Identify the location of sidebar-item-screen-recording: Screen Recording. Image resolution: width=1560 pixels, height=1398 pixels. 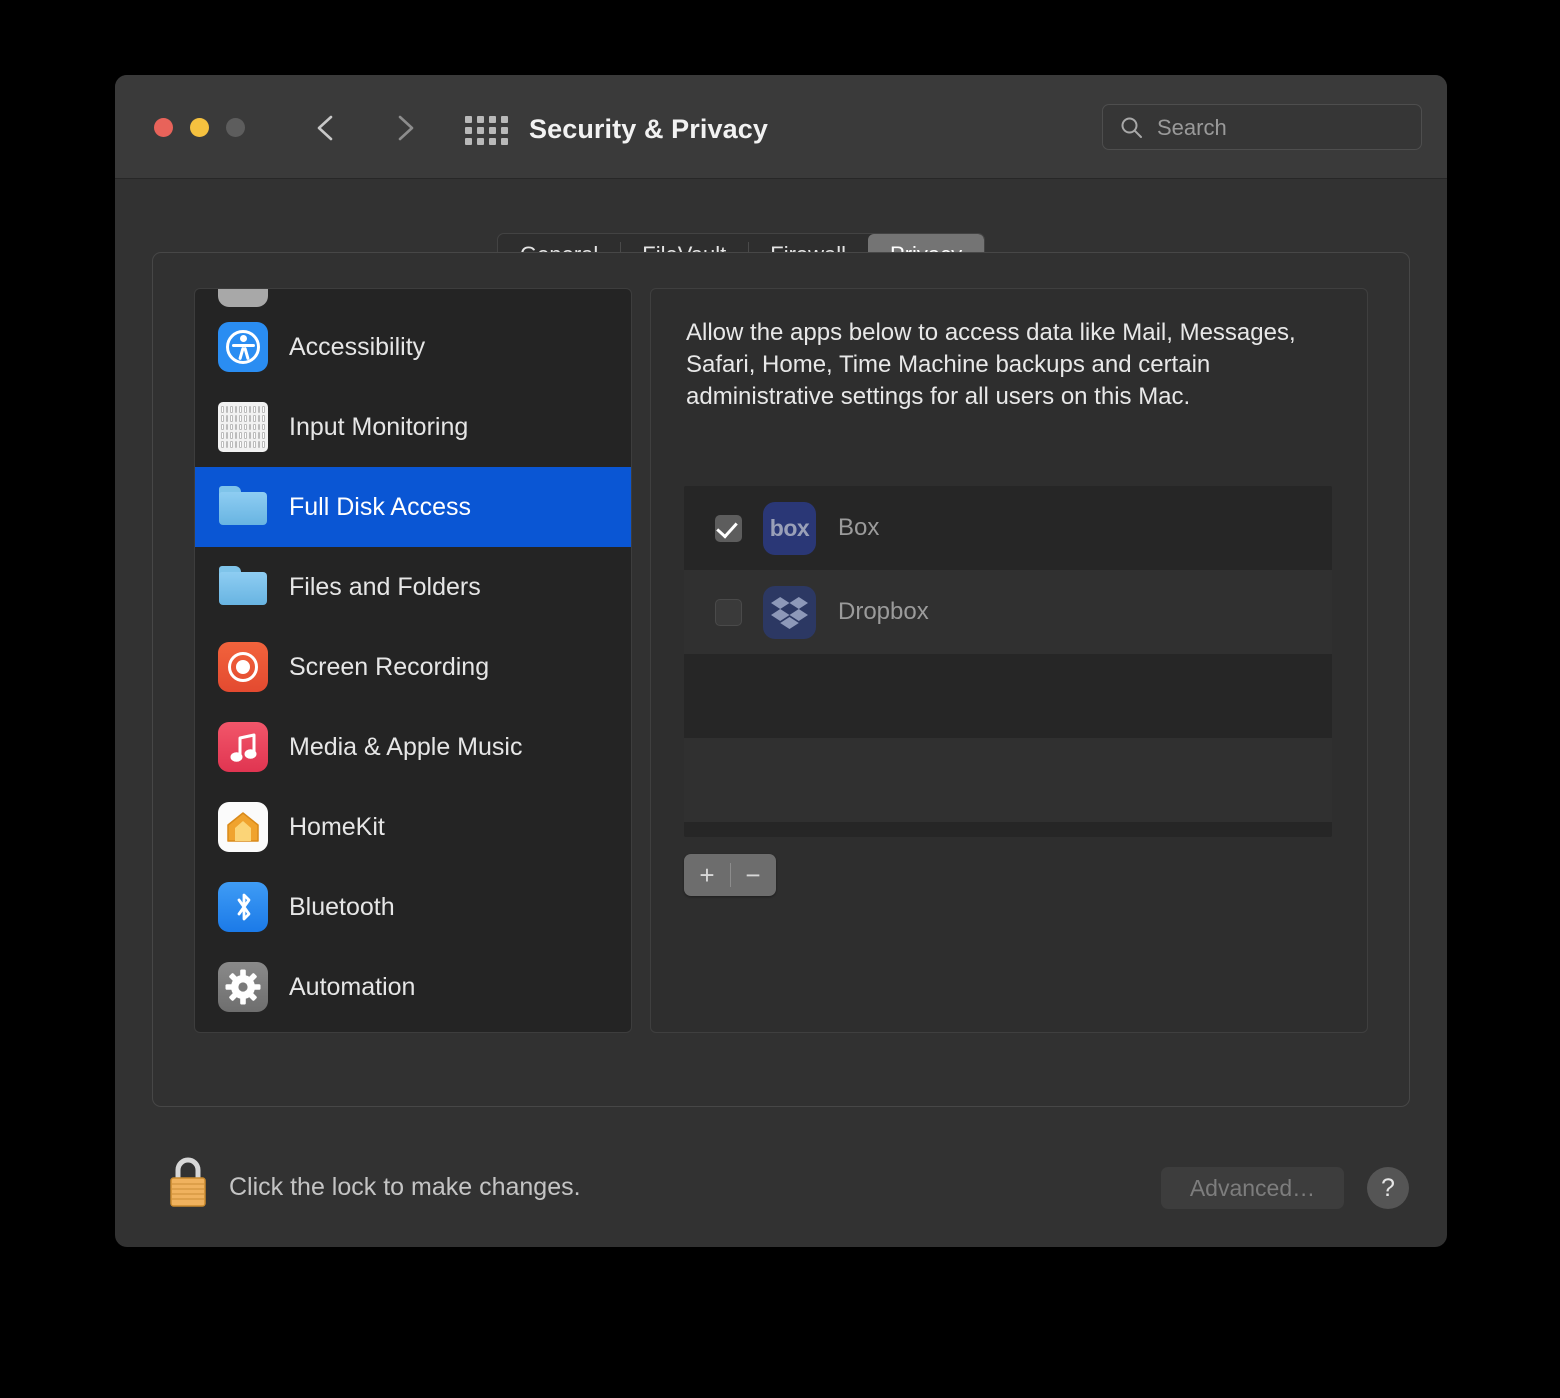
(413, 667).